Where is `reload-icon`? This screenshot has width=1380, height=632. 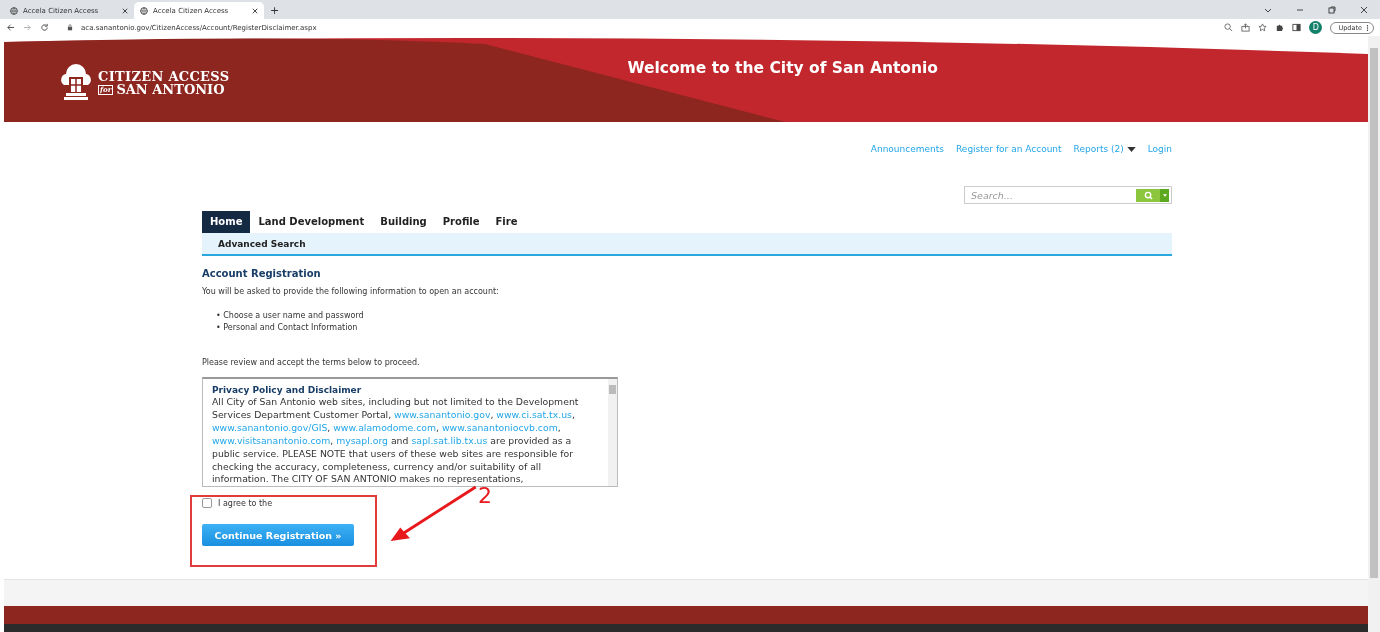
reload-icon is located at coordinates (44, 27).